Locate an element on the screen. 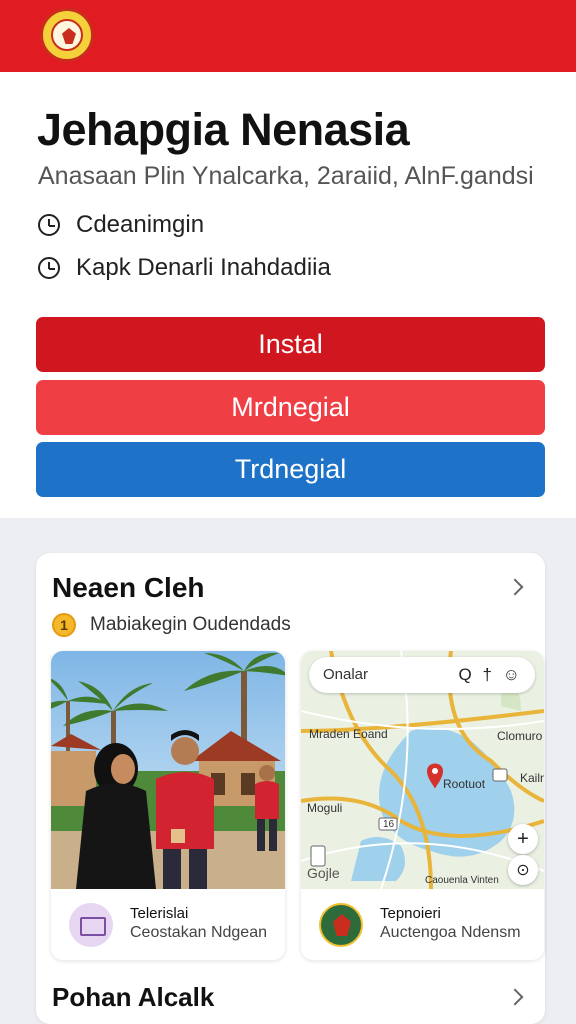 This screenshot has width=576, height=1024. meta-text-1: Cdeanimgin is located at coordinates (140, 224).